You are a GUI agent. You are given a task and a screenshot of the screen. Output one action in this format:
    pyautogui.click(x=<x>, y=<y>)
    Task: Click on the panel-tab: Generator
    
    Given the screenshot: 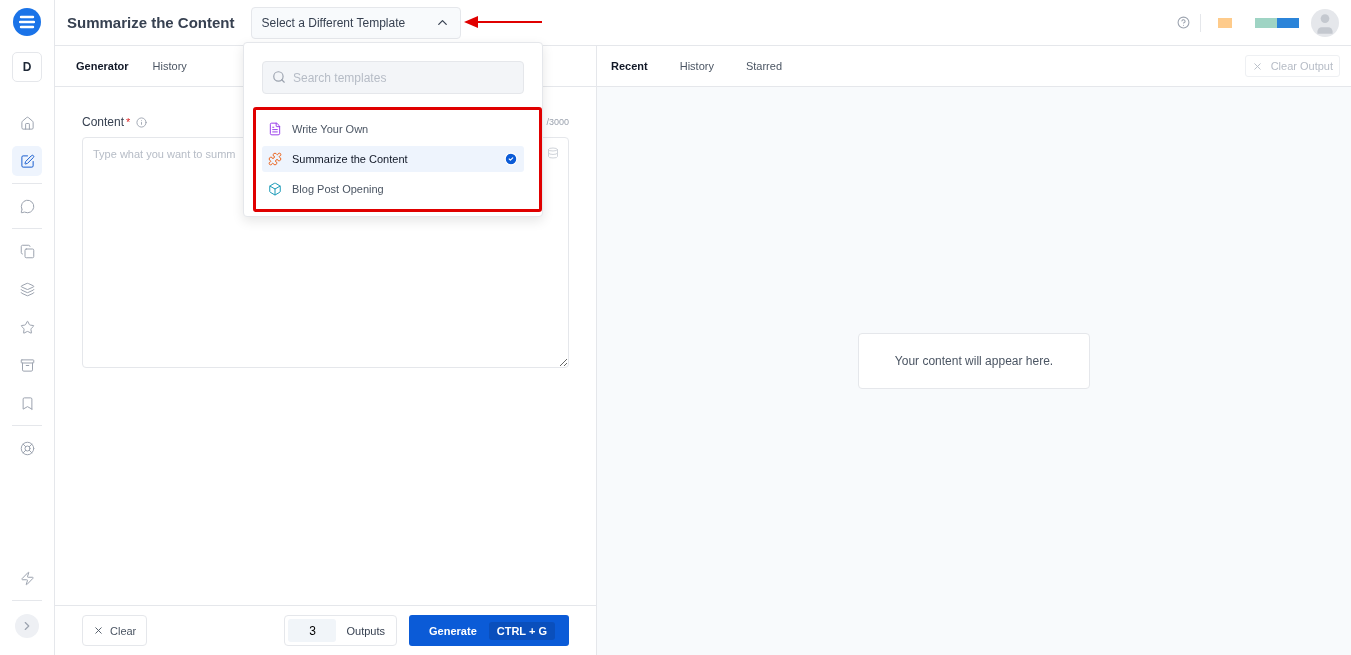 What is the action you would take?
    pyautogui.click(x=102, y=66)
    